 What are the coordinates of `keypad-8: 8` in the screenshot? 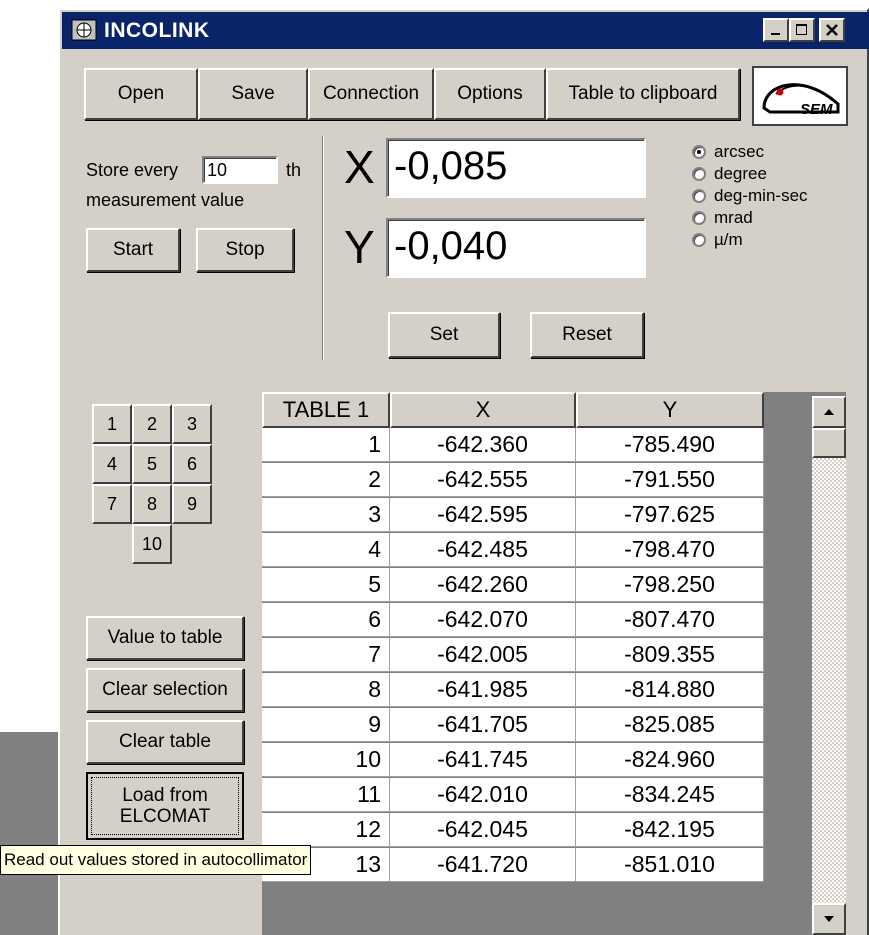 It's located at (152, 504).